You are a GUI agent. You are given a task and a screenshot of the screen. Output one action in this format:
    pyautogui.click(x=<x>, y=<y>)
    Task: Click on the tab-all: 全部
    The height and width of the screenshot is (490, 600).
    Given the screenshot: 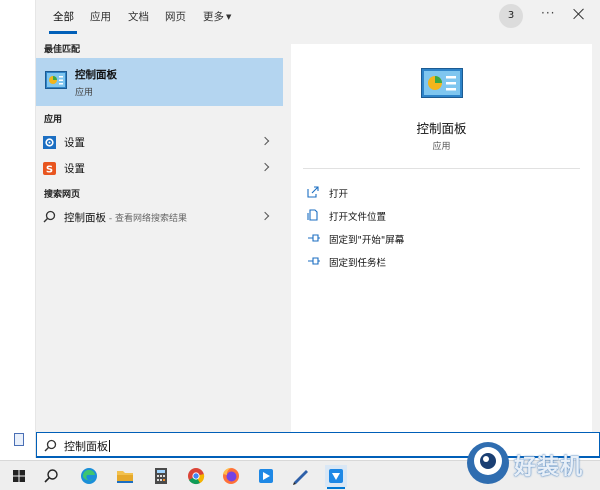 What is the action you would take?
    pyautogui.click(x=63, y=16)
    